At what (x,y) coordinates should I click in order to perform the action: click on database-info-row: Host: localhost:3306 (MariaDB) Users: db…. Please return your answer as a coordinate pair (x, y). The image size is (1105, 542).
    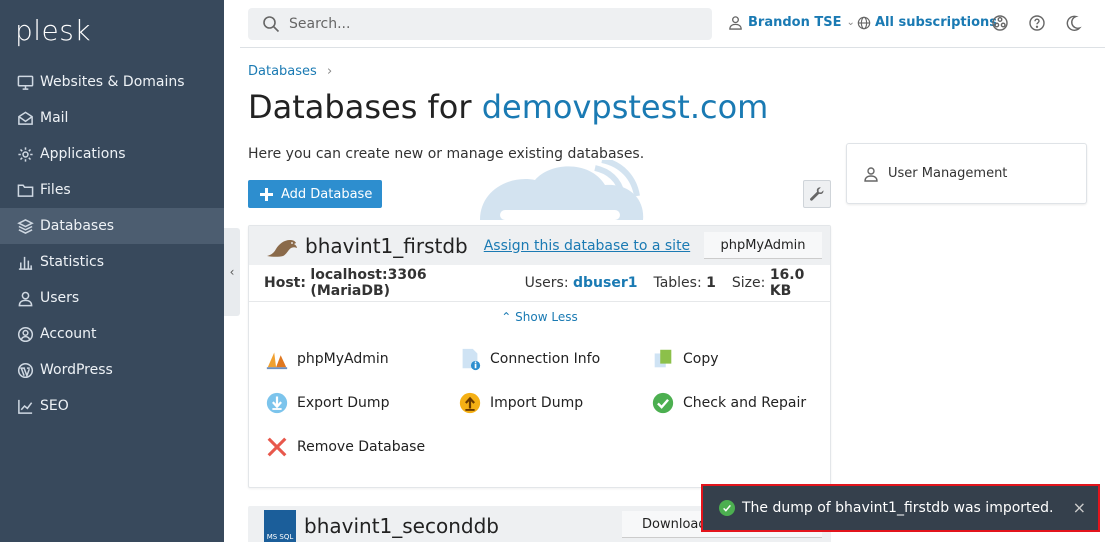
    Looking at the image, I should click on (539, 283).